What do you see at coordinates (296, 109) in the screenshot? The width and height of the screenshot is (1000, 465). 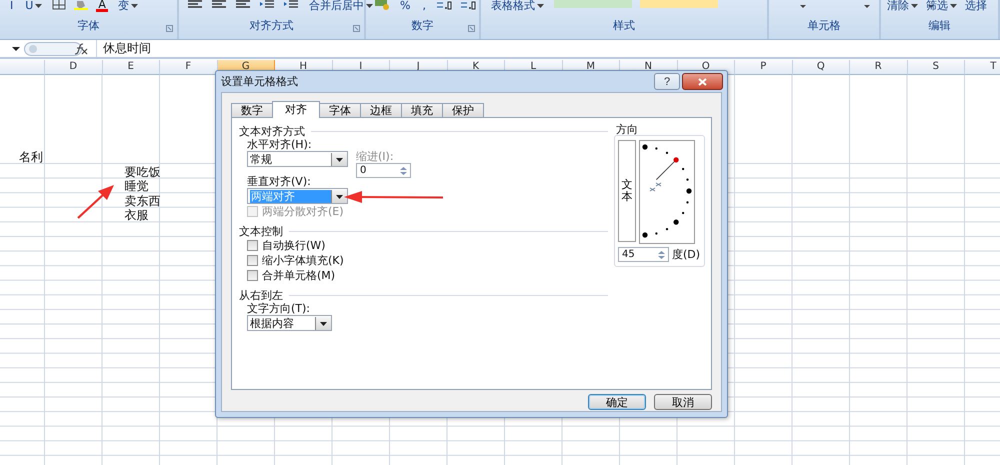 I see `tab: 对齐` at bounding box center [296, 109].